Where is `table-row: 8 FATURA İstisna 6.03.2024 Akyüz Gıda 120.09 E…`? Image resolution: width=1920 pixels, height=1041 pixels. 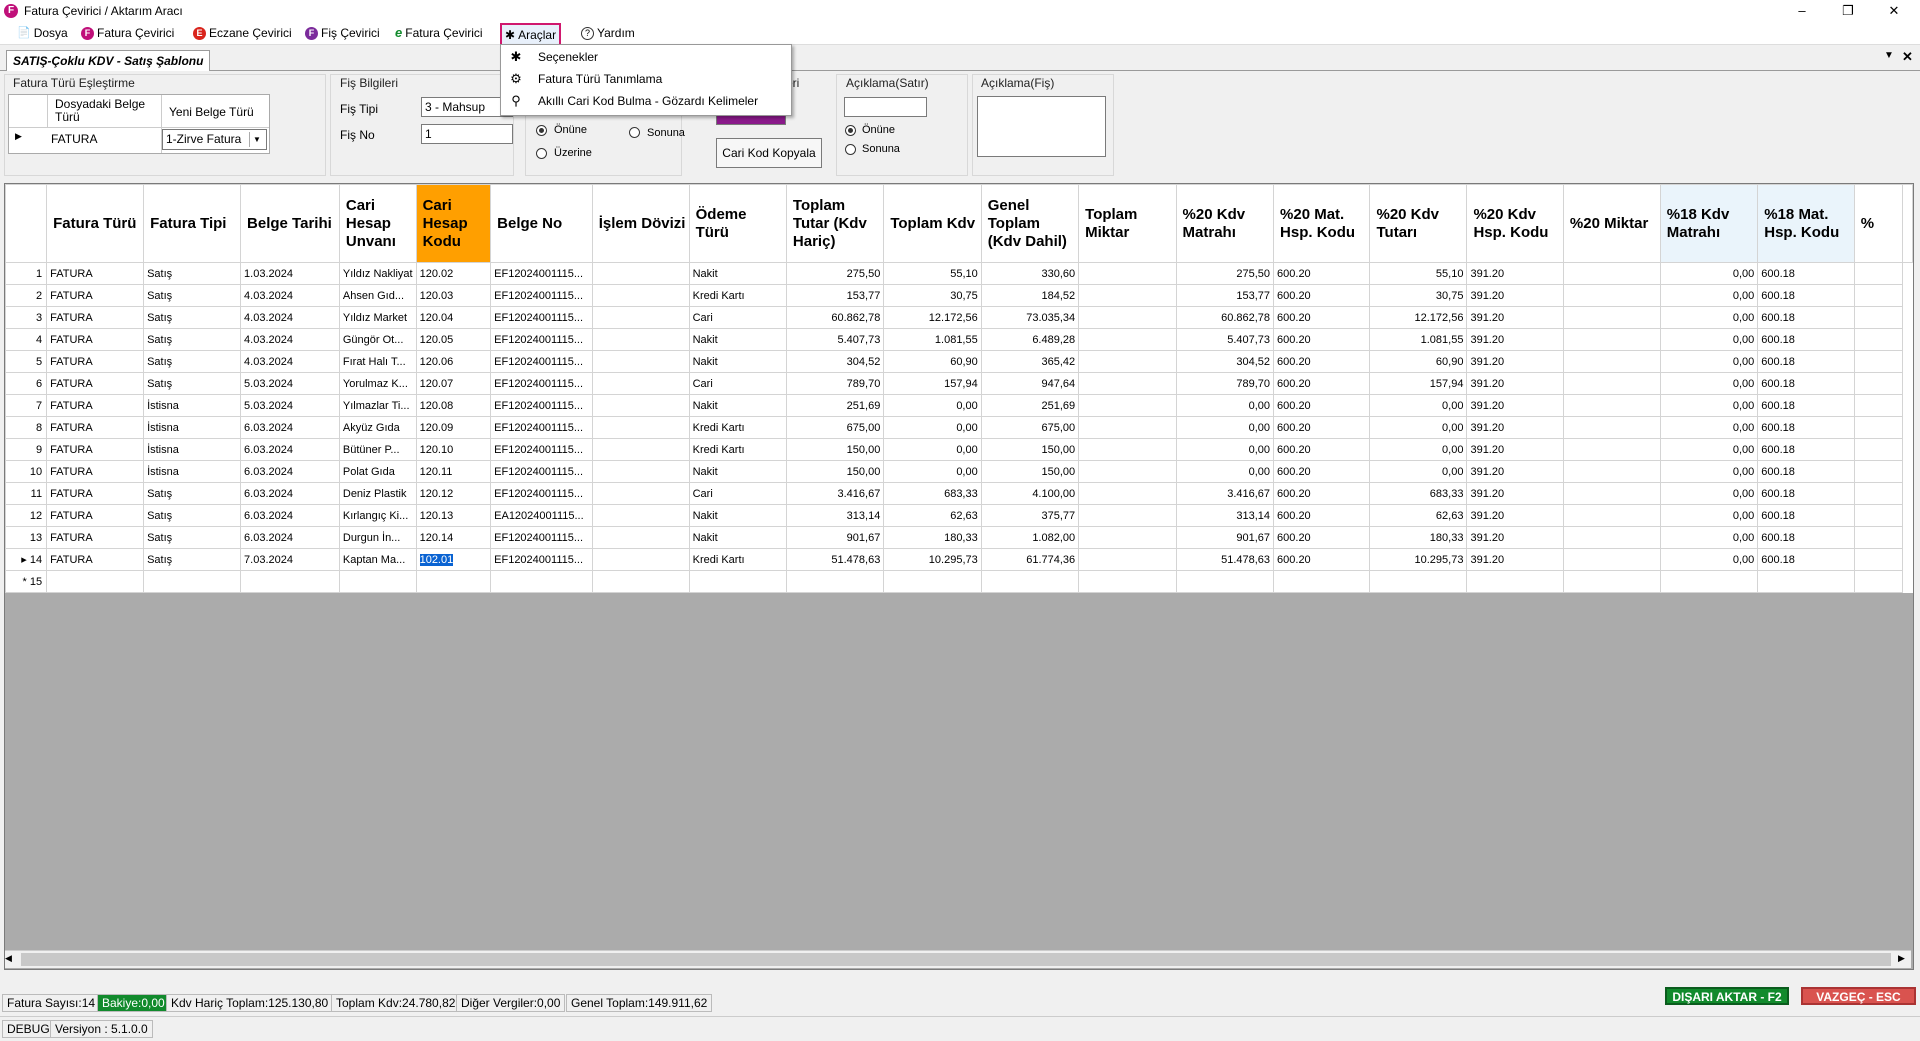
table-row: 8 FATURA İstisna 6.03.2024 Akyüz Gıda 120.09 E… is located at coordinates (959, 427).